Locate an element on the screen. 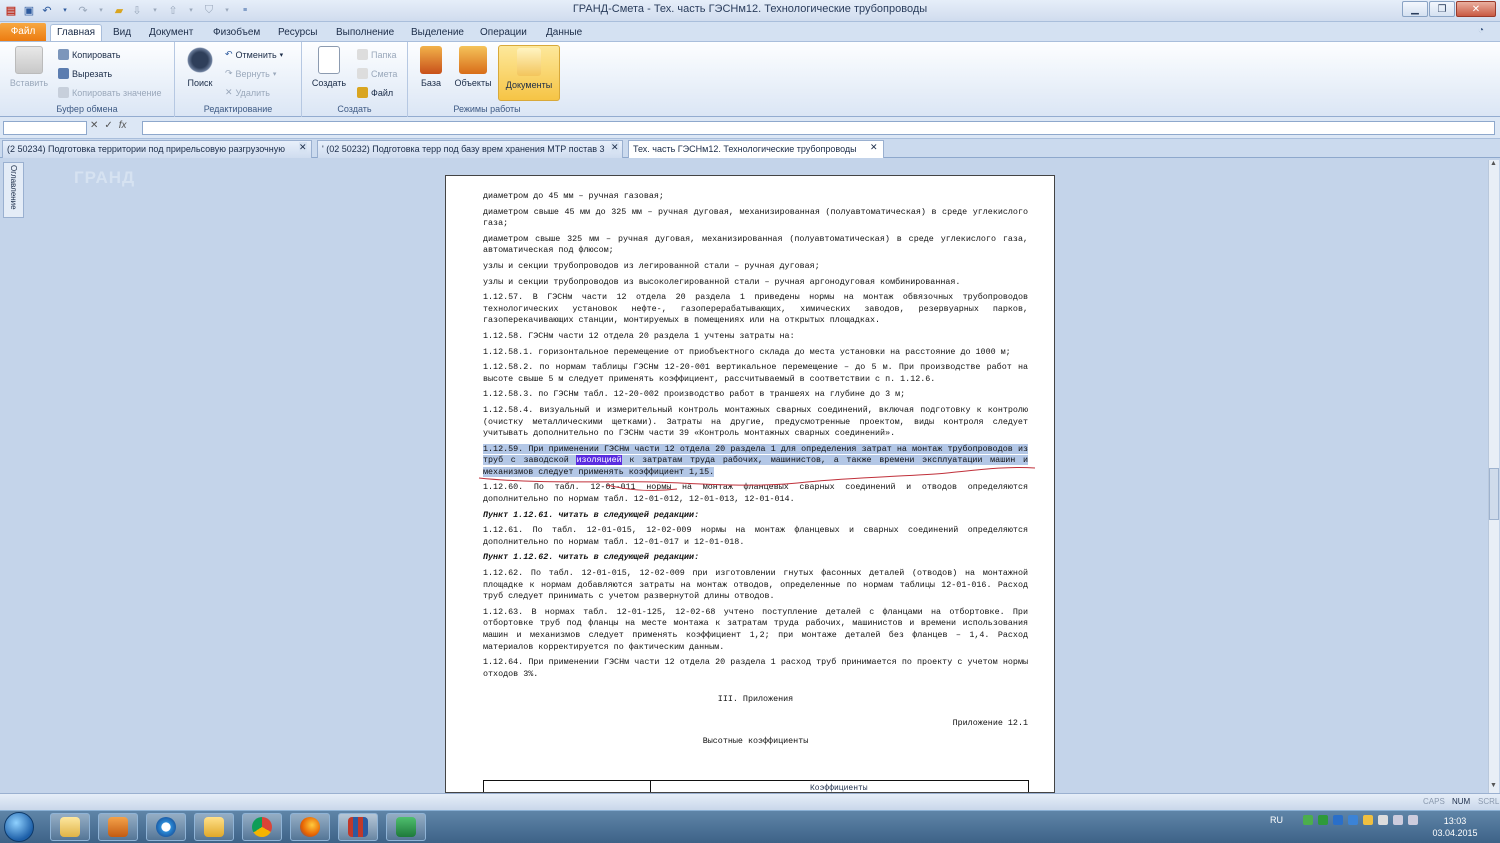 The height and width of the screenshot is (843, 1500). section-title: III. Приложения is located at coordinates (755, 699).